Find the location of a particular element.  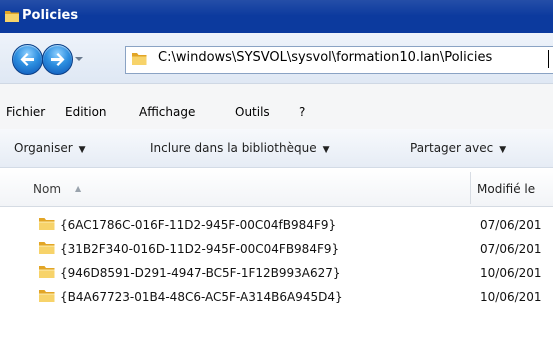

file-name: {6AC1786C-016F-11D2-945F-00C04fB984F9} is located at coordinates (198, 225).